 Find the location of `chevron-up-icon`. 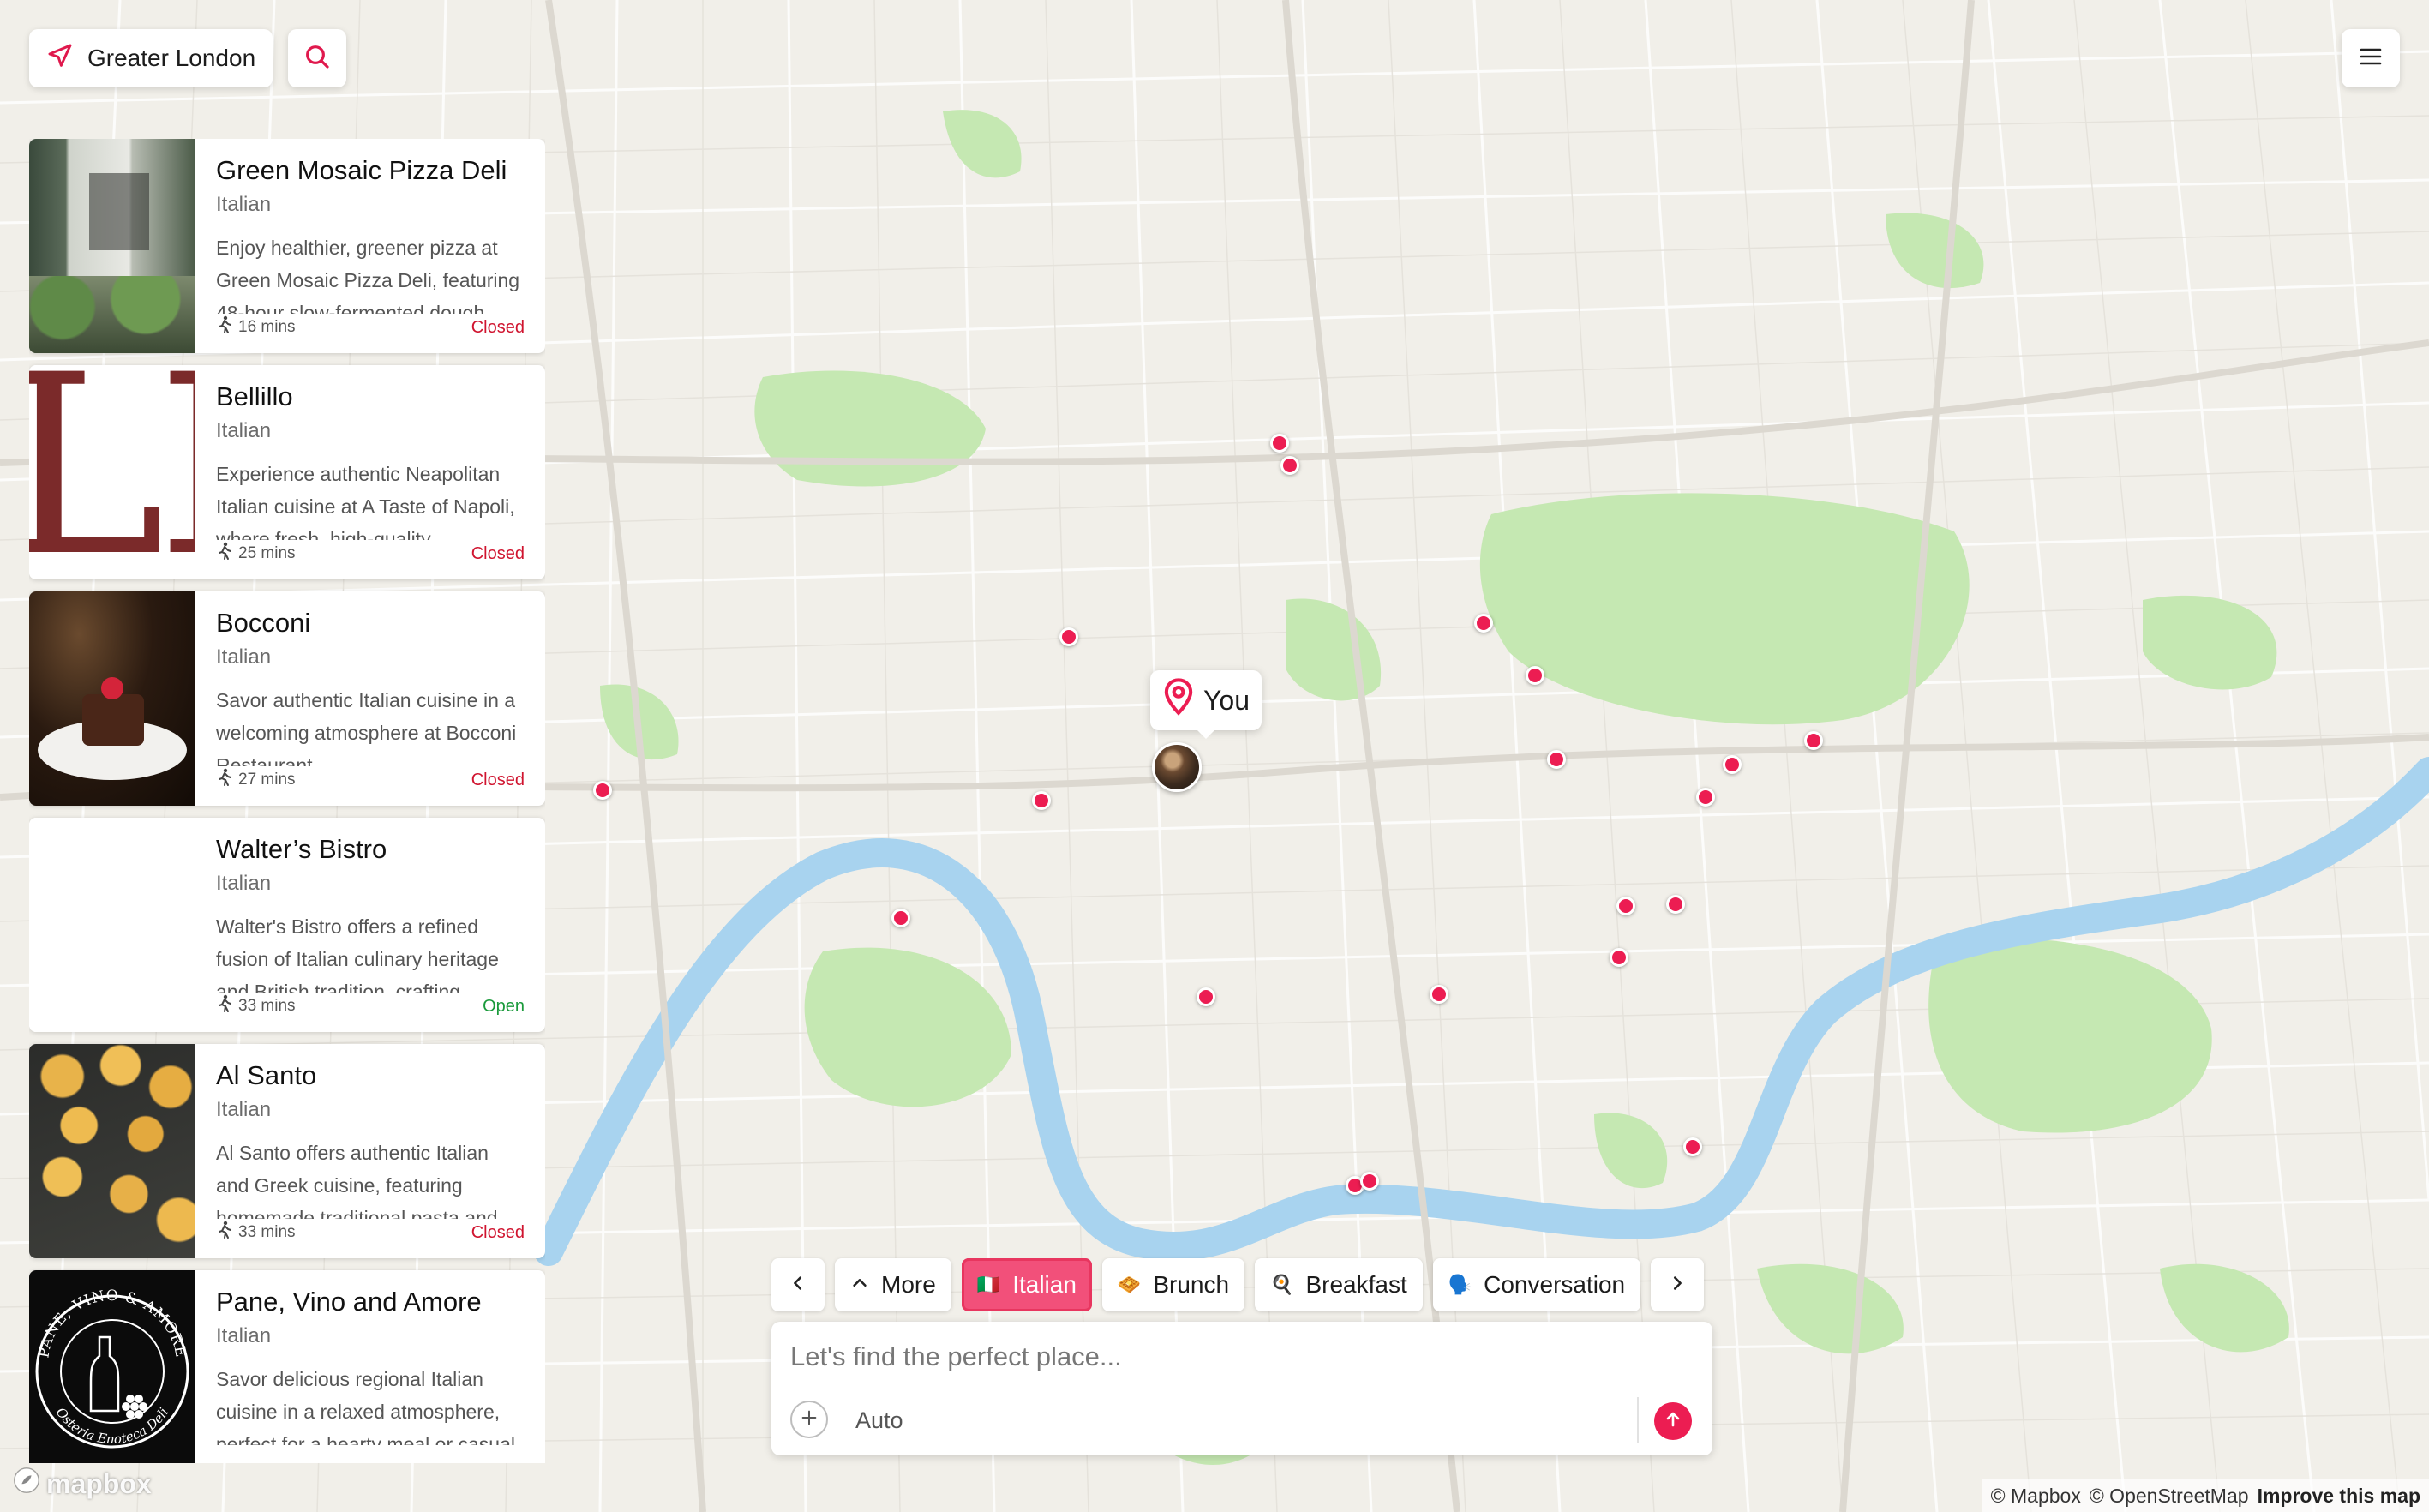

chevron-up-icon is located at coordinates (860, 1285).